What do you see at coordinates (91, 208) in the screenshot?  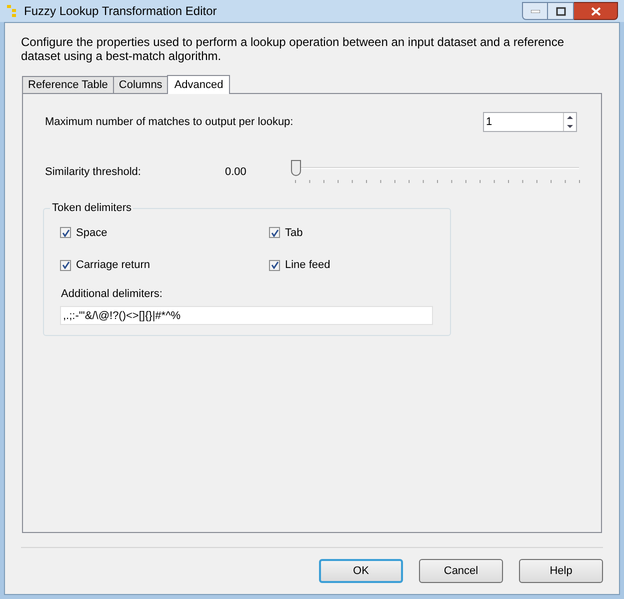 I see `group-title: Token delimiters` at bounding box center [91, 208].